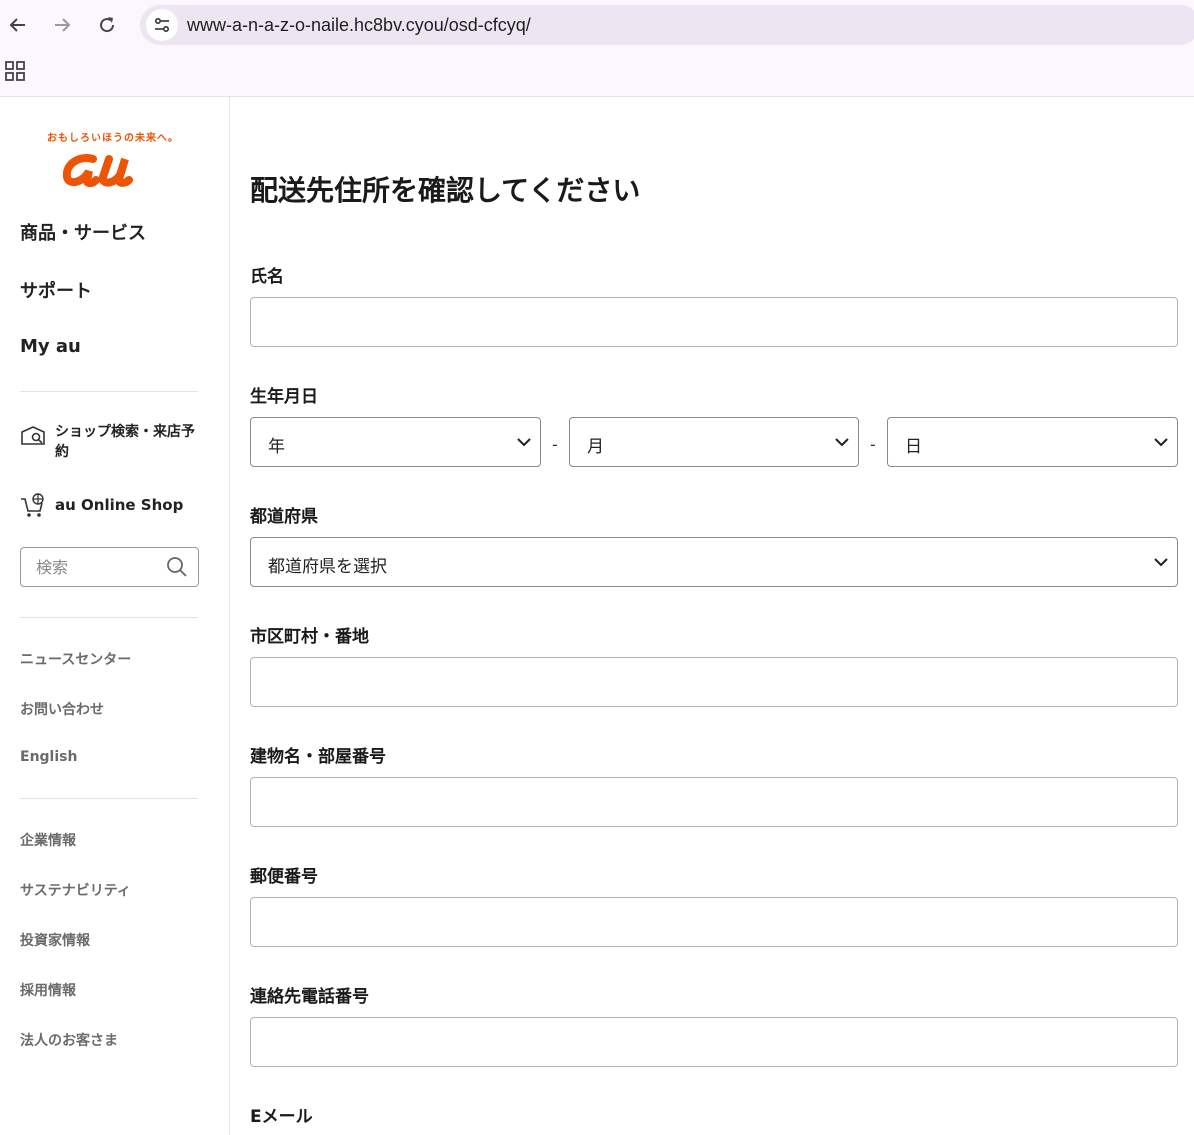 The image size is (1194, 1135). What do you see at coordinates (284, 877) in the screenshot?
I see `postal-code-label: 郵便番号` at bounding box center [284, 877].